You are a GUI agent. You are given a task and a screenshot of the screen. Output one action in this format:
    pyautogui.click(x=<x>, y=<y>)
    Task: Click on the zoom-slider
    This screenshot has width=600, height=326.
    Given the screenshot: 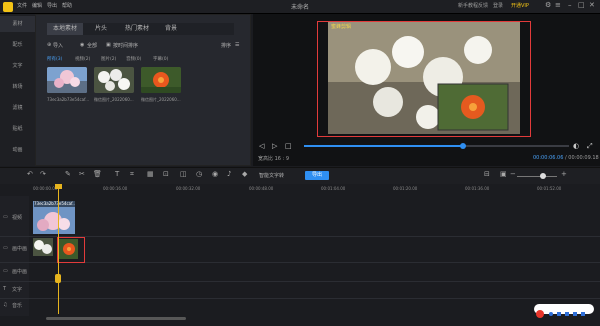 What is the action you would take?
    pyautogui.click(x=537, y=176)
    